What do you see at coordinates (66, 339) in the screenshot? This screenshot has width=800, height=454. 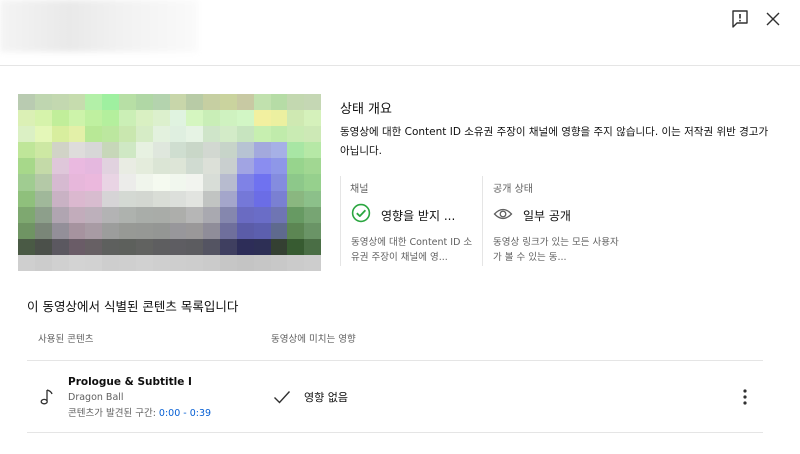 I see `column-header-used-content: 사용된 콘텐츠` at bounding box center [66, 339].